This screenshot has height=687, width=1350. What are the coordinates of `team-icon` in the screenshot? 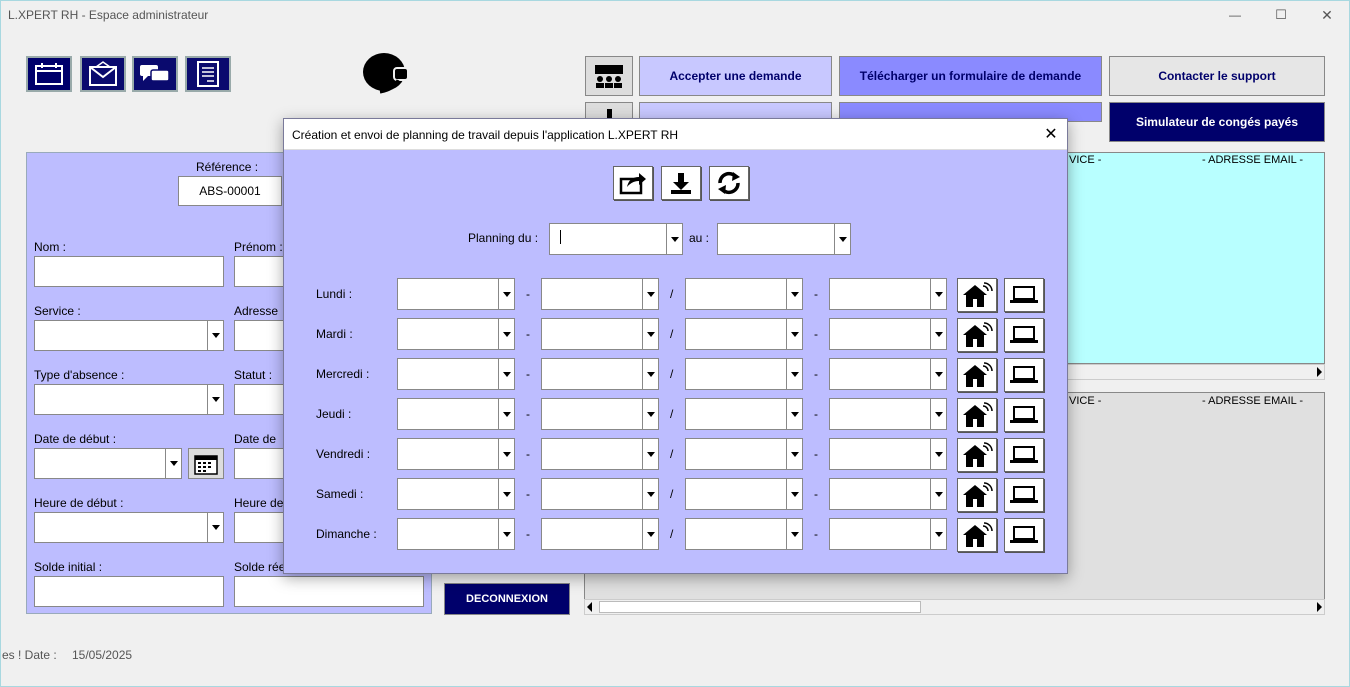 It's located at (609, 76).